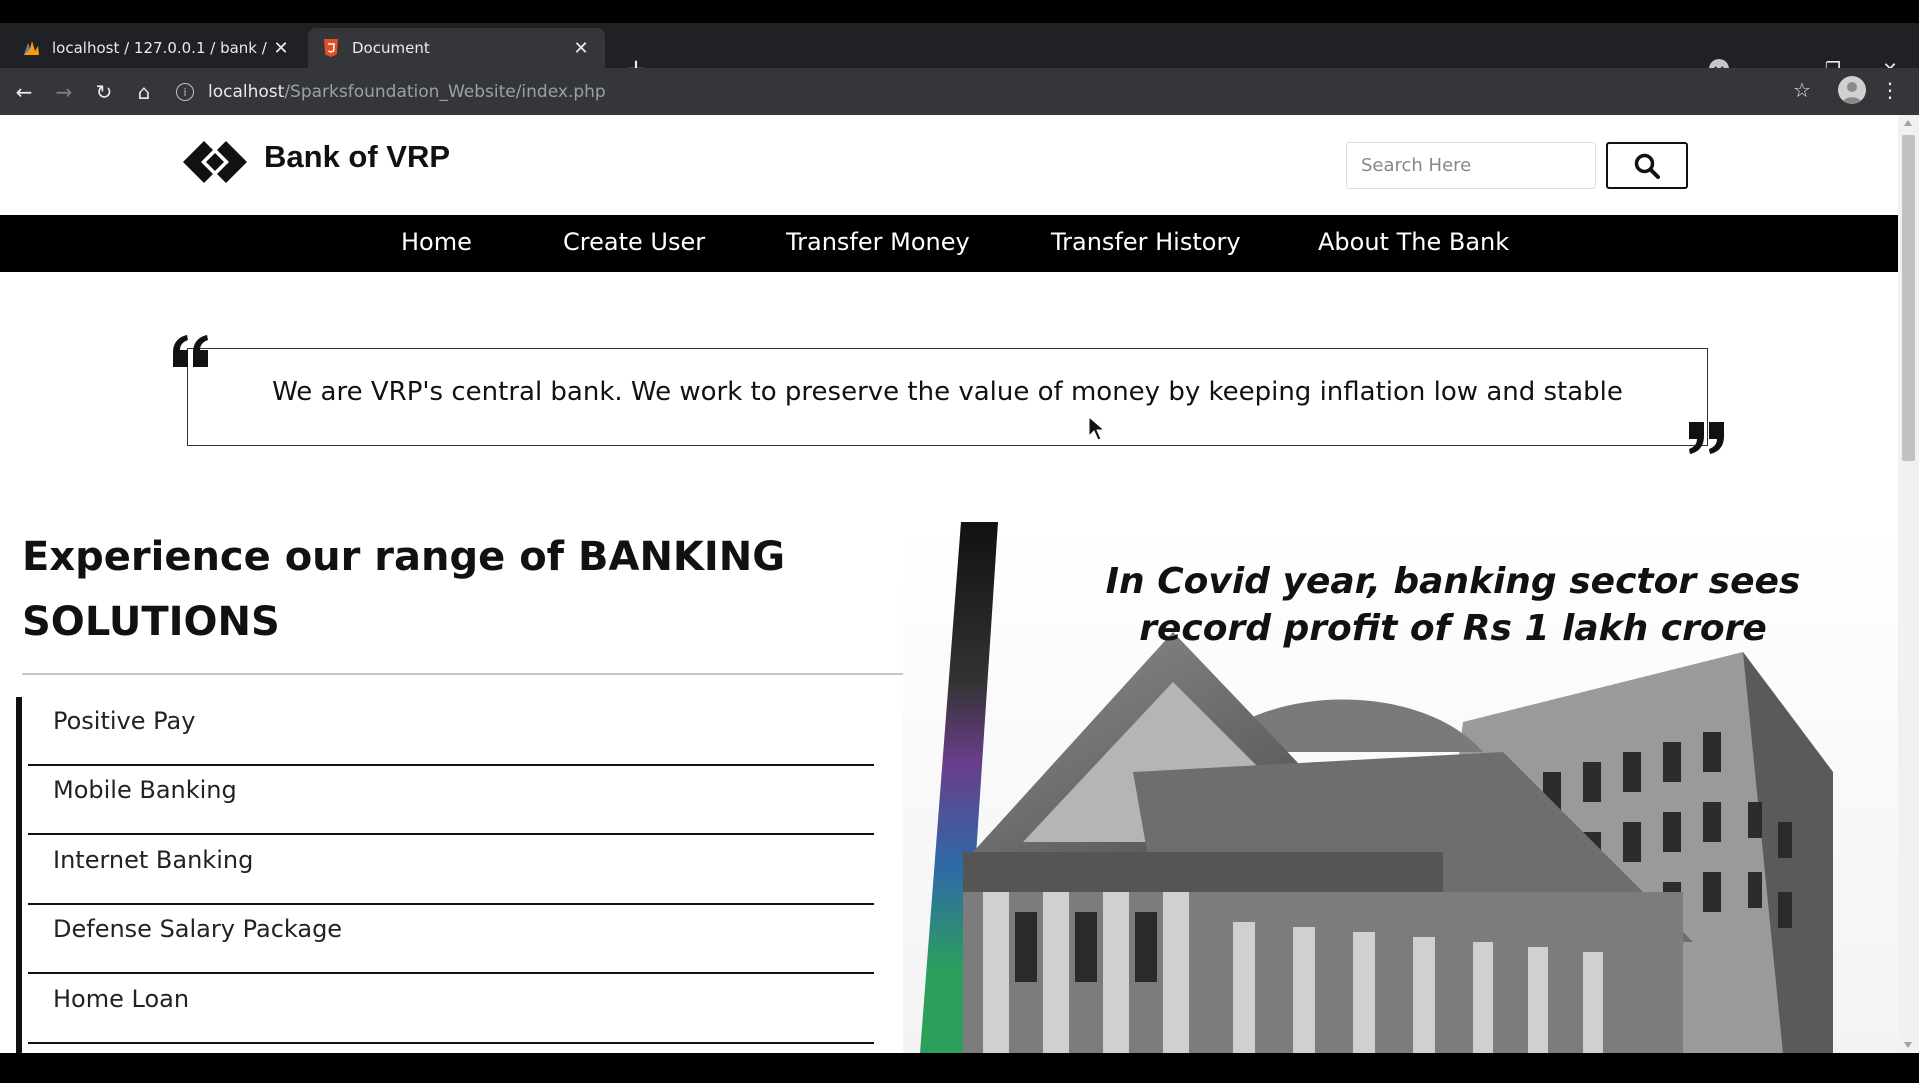 This screenshot has height=1083, width=1919. I want to click on open-quote-icon, so click(190, 351).